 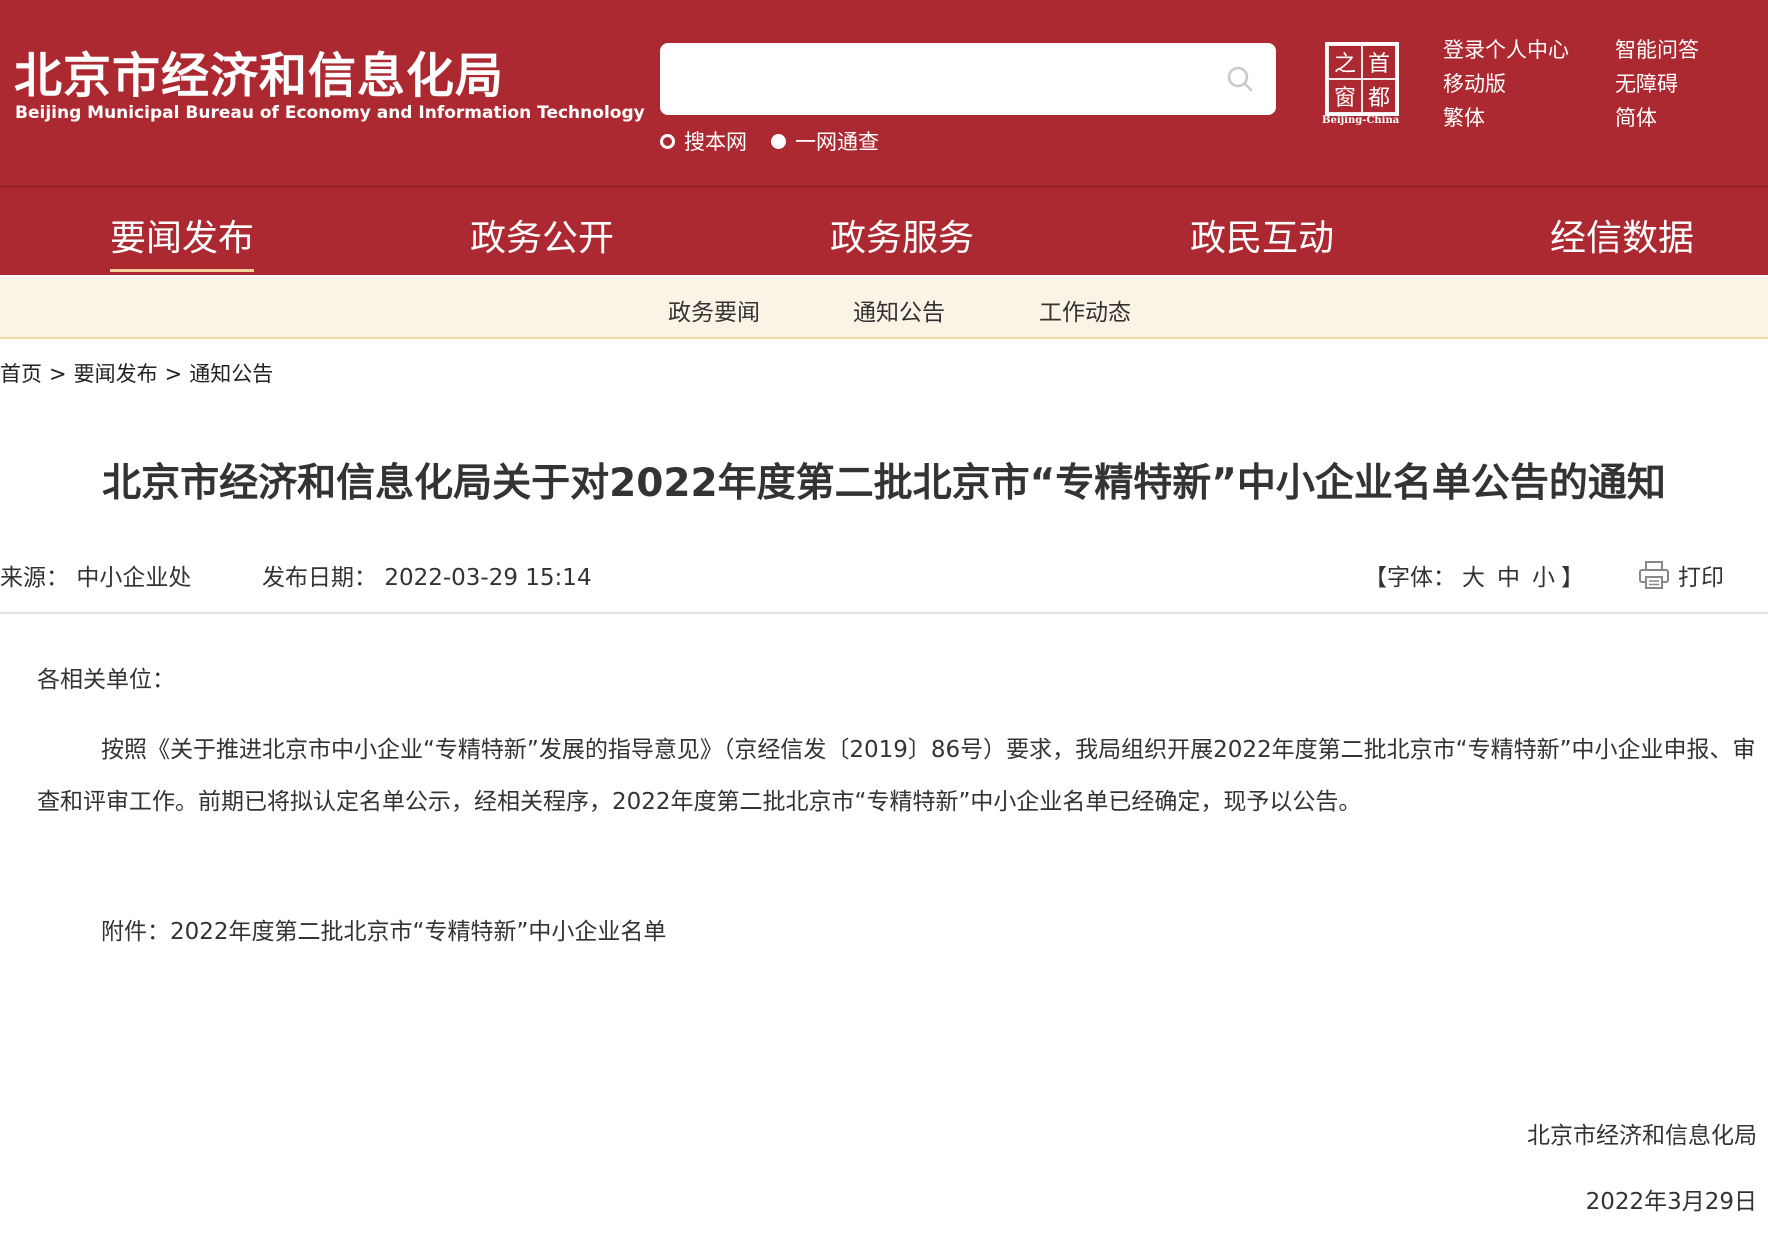 I want to click on search-scope-network: 一网通查, so click(x=825, y=141).